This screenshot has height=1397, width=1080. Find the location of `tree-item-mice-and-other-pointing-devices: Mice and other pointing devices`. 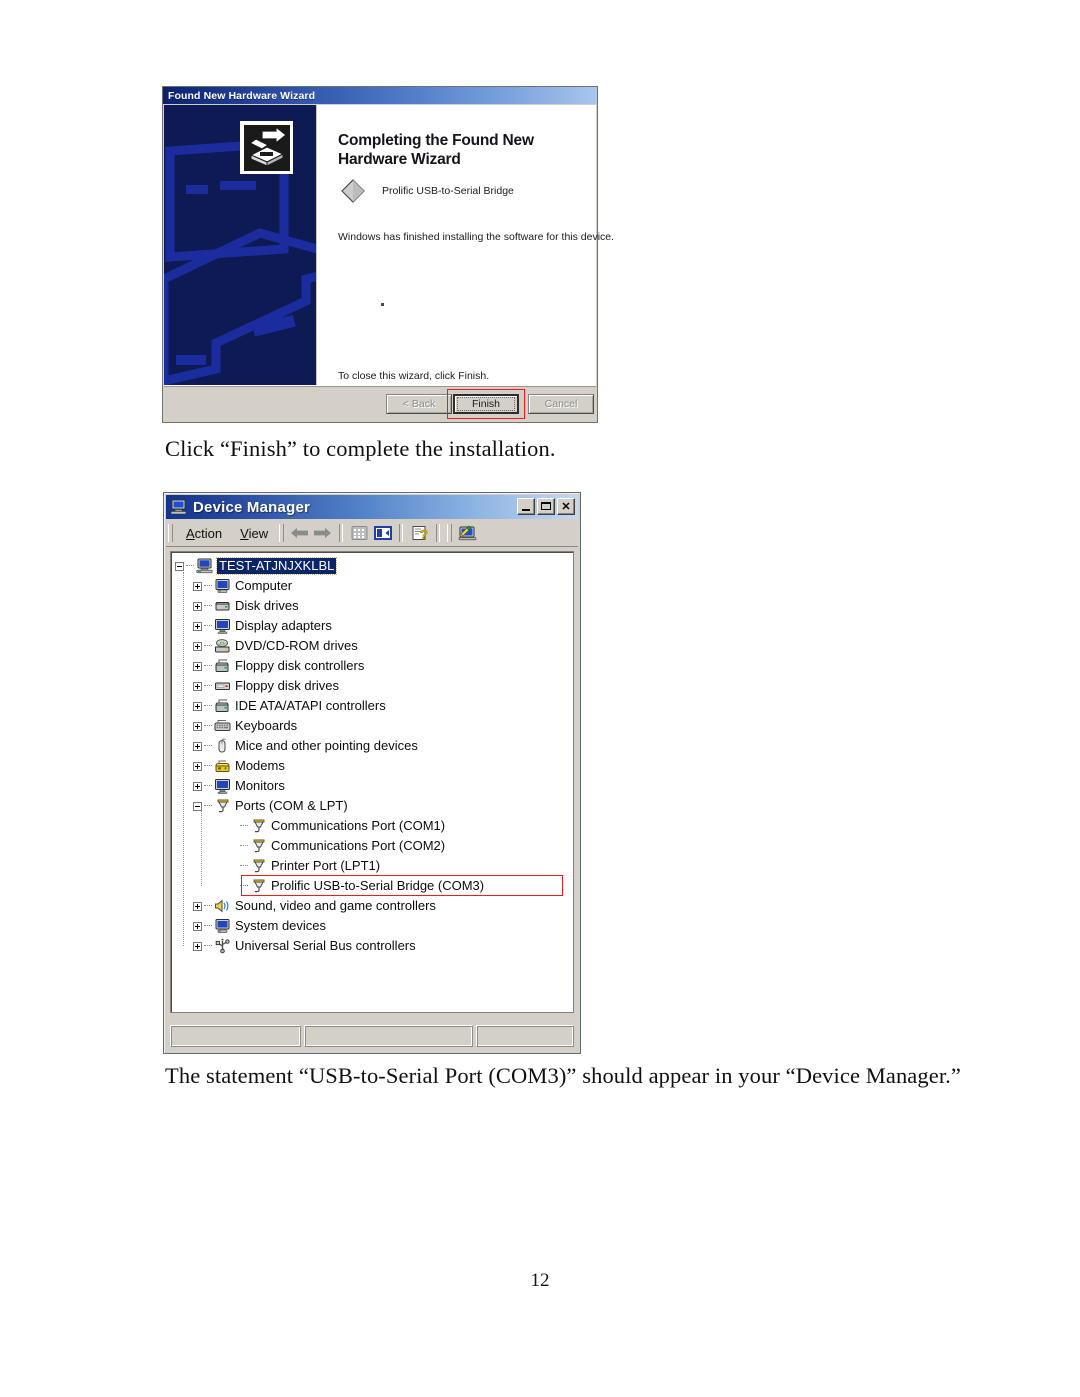

tree-item-mice-and-other-pointing-devices: Mice and other pointing devices is located at coordinates (372, 746).